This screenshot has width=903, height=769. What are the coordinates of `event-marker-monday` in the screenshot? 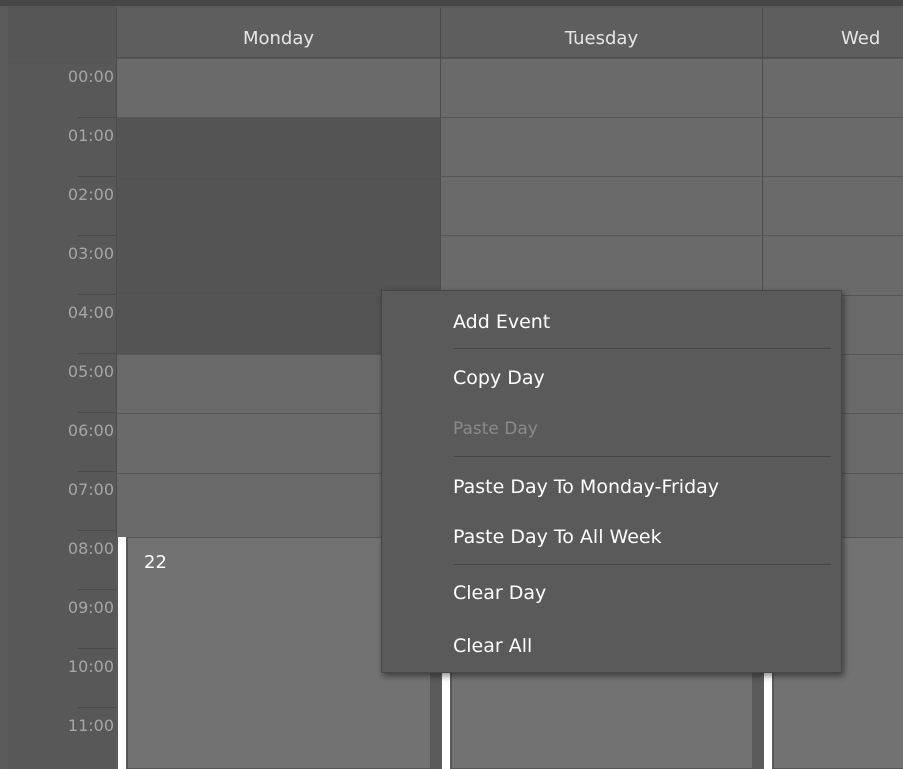 It's located at (122, 653).